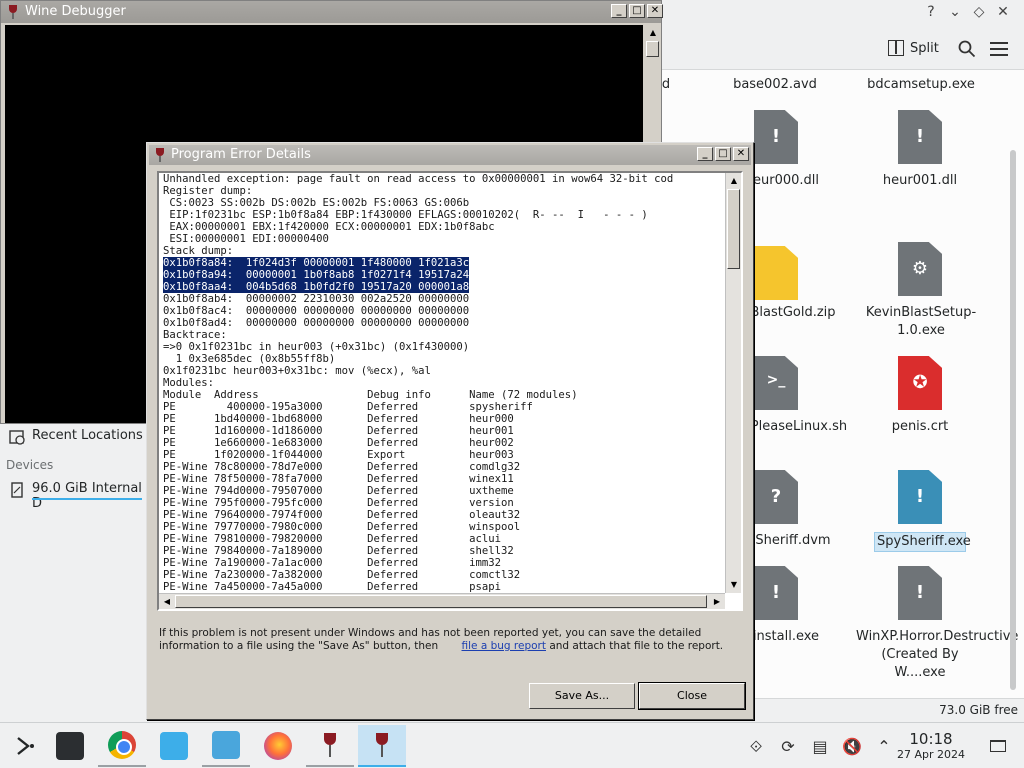 This screenshot has width=1024, height=768. I want to click on horizontal-scrollbar: ◀ ▶, so click(442, 601).